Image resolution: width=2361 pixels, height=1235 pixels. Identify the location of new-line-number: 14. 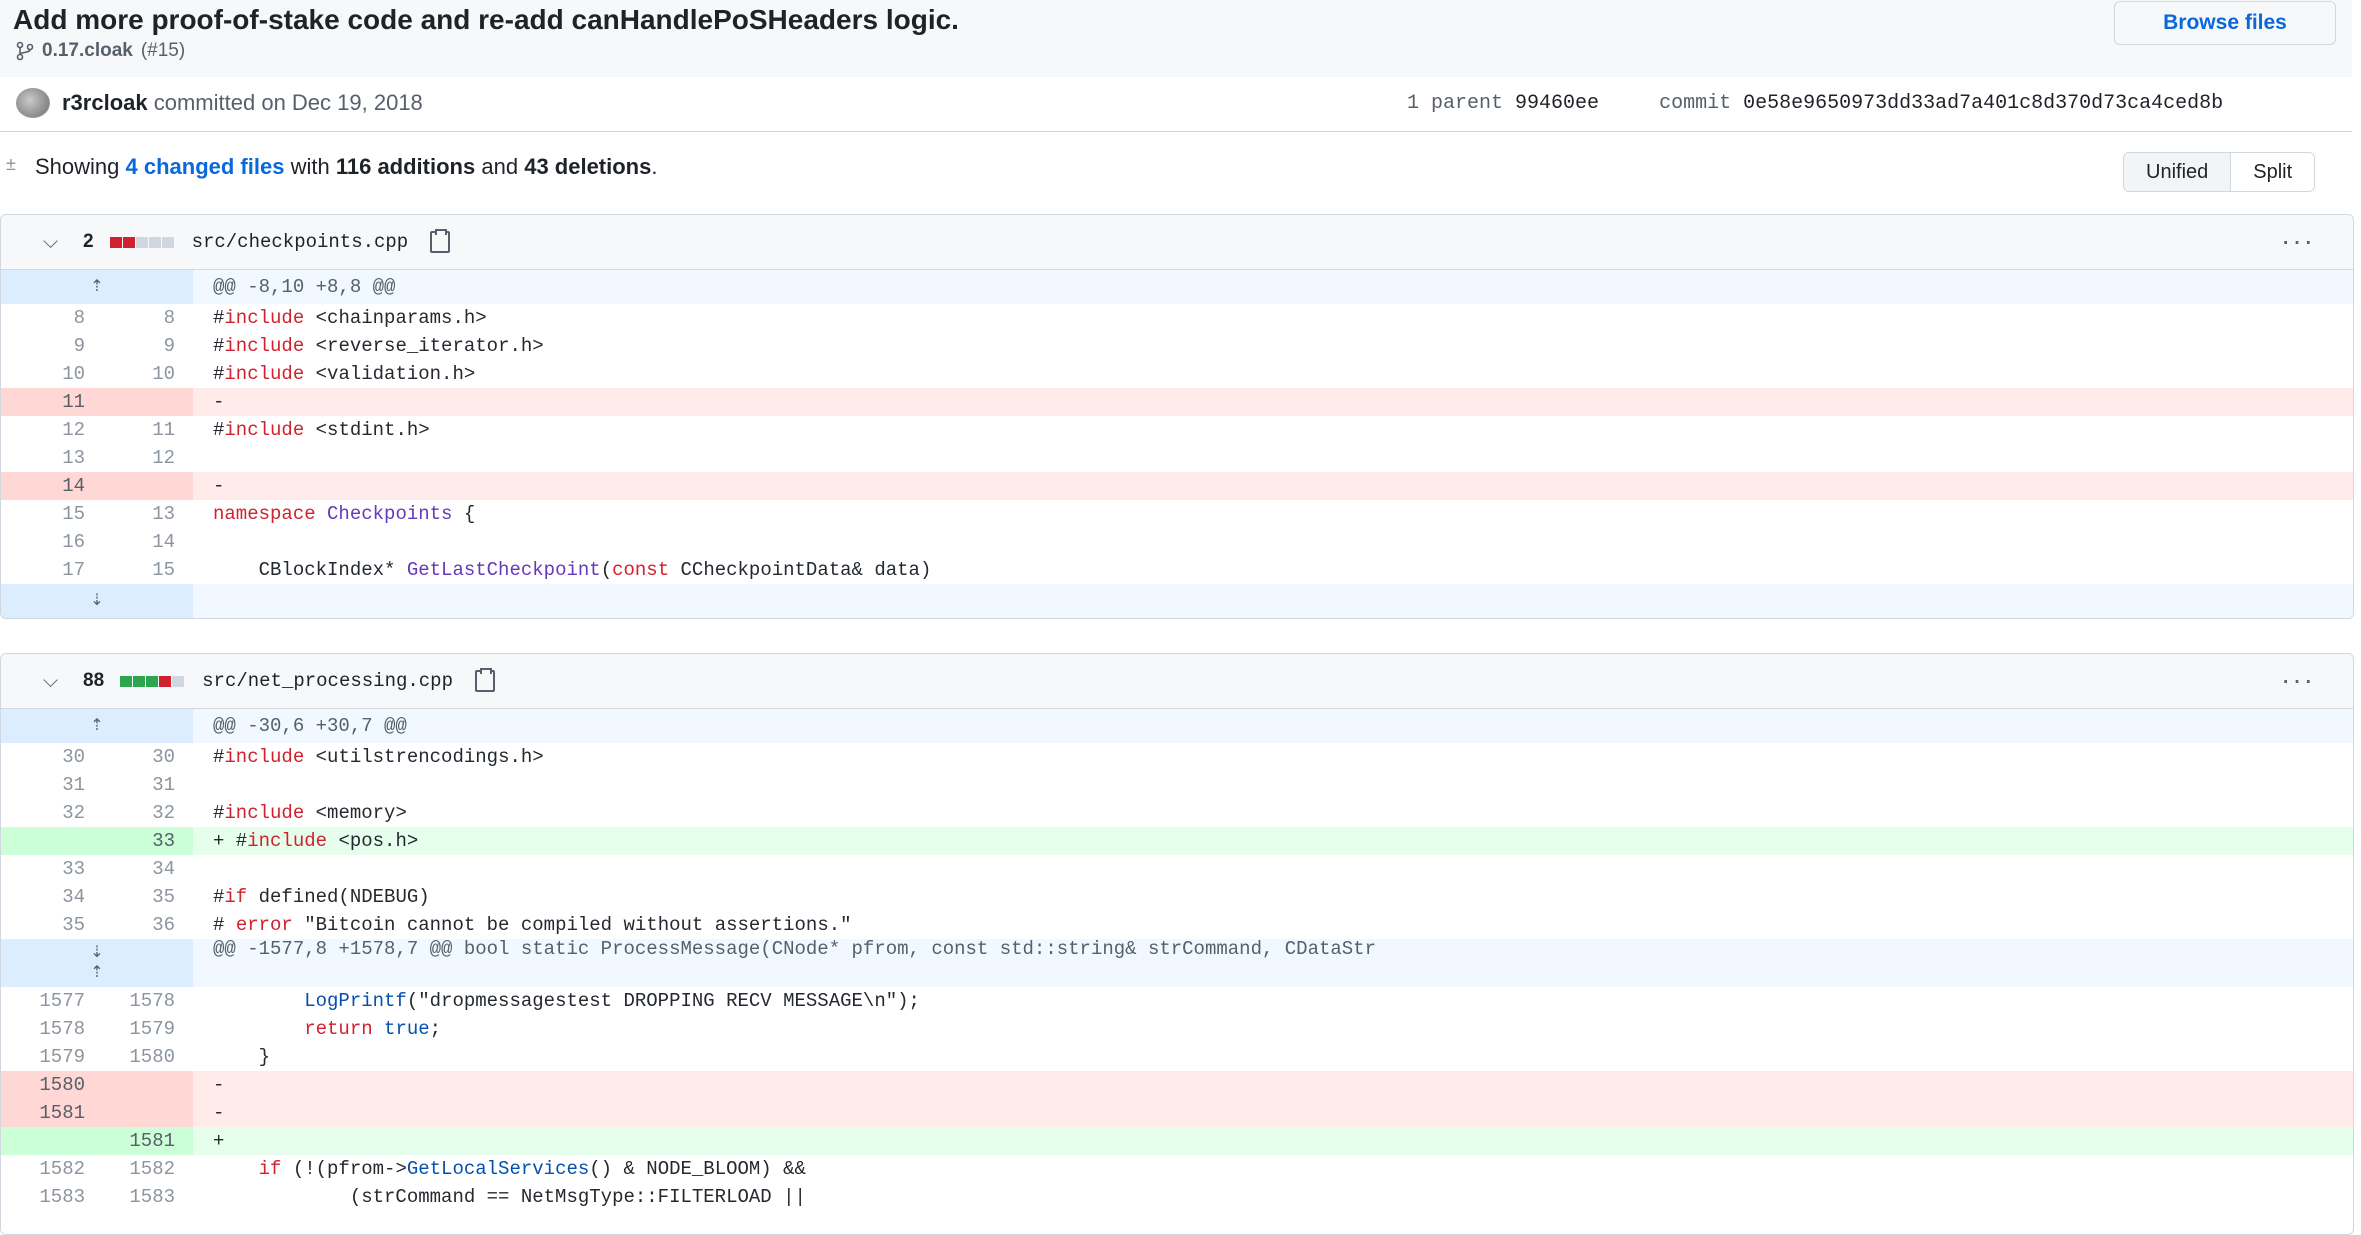
(141, 542).